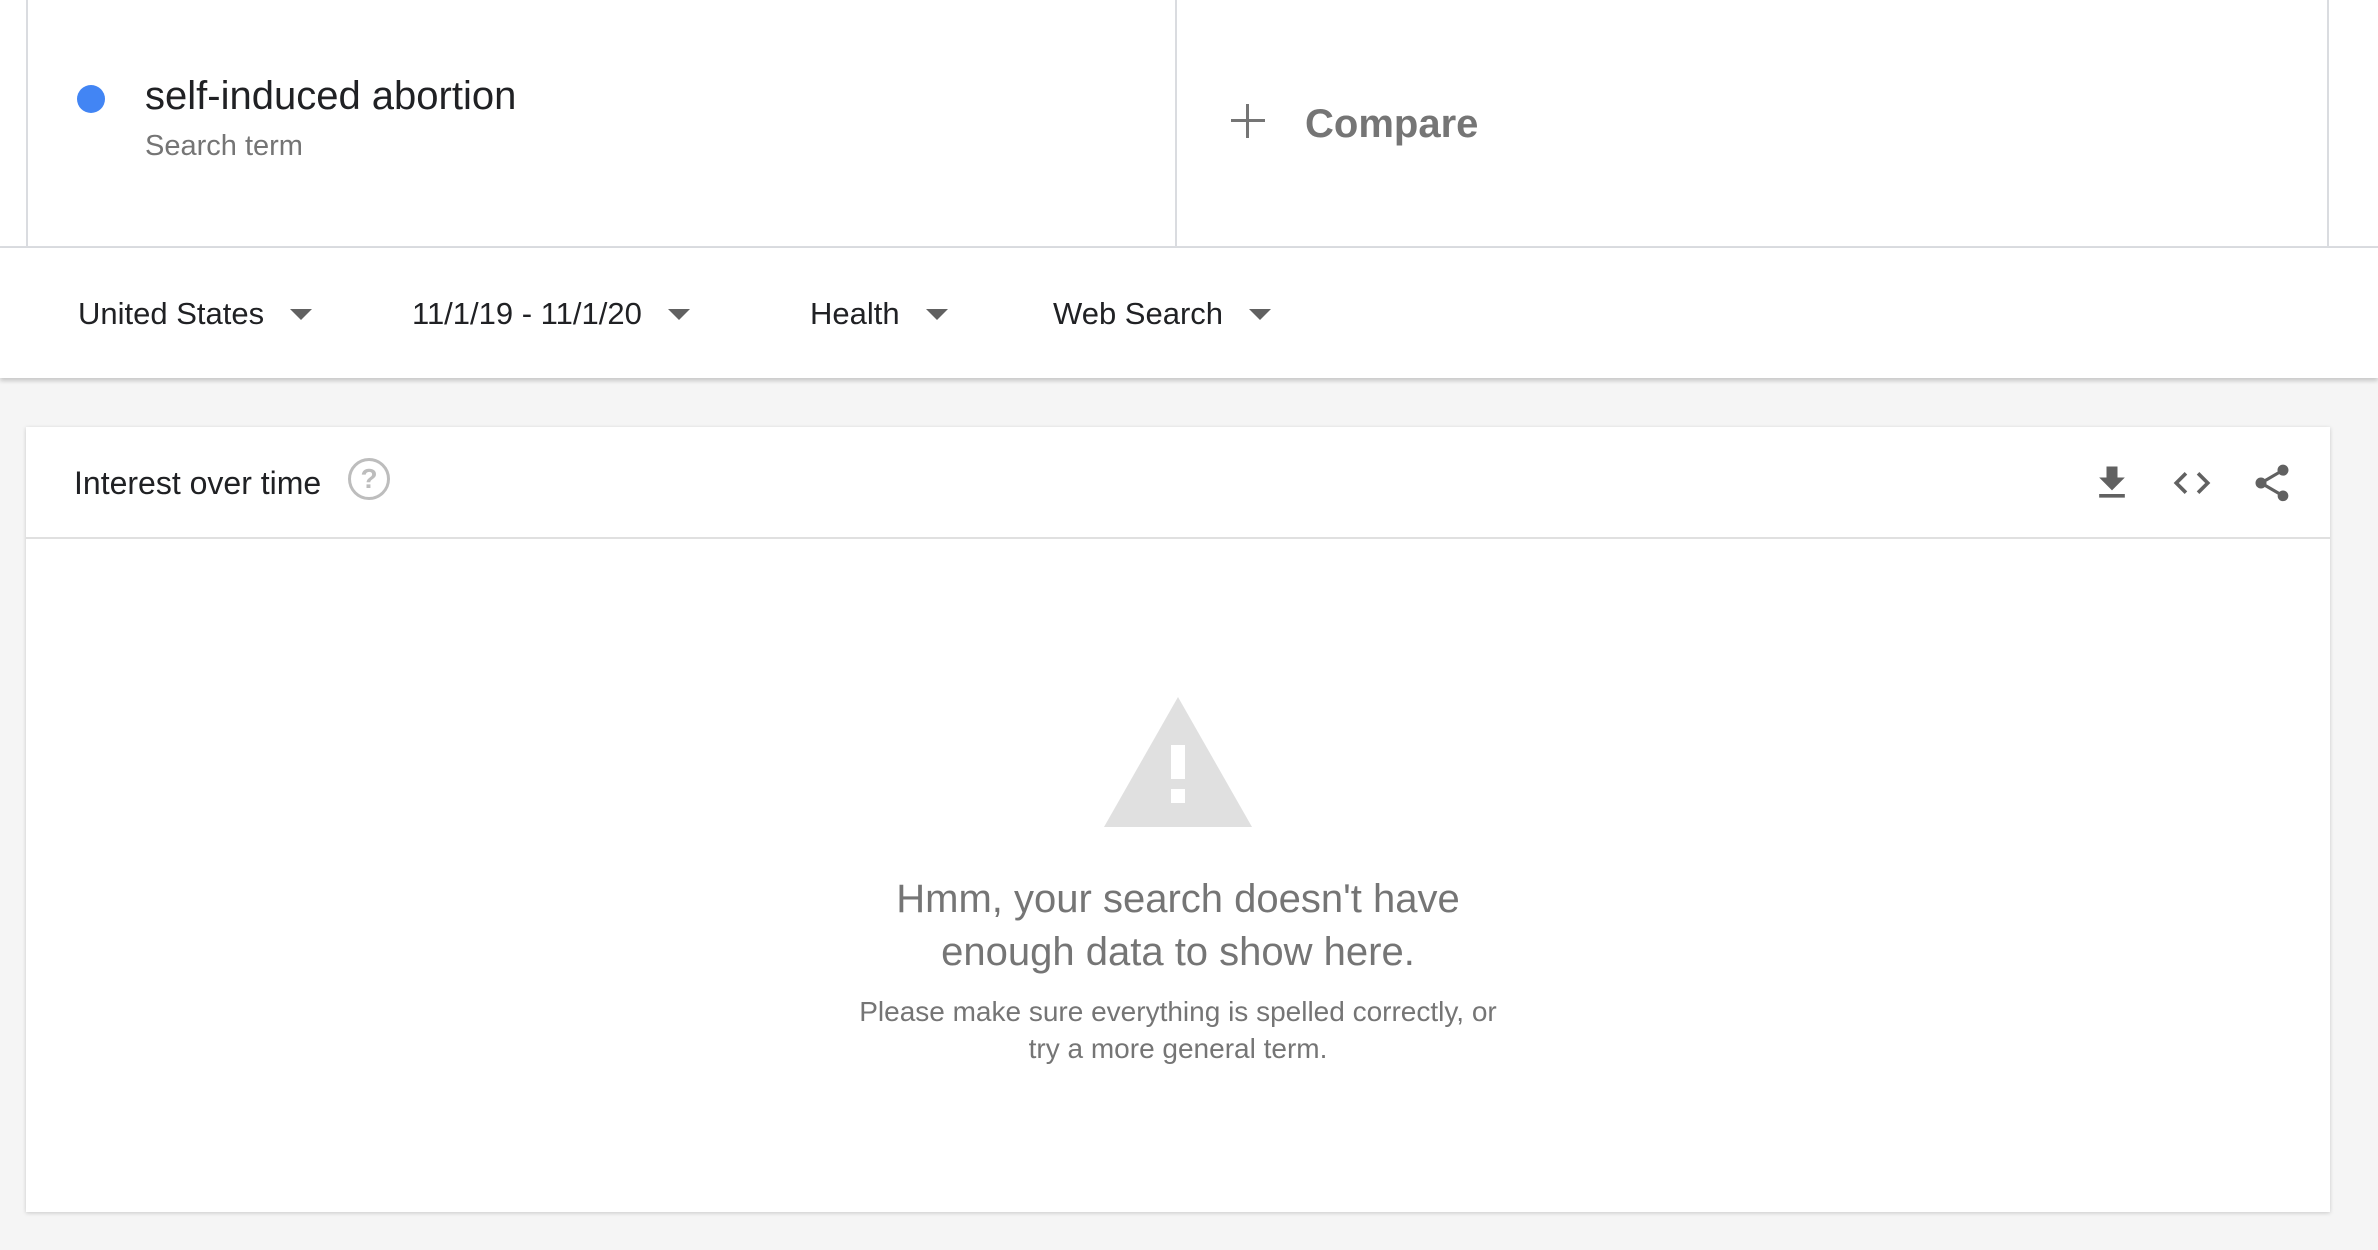 Image resolution: width=2378 pixels, height=1250 pixels. Describe the element at coordinates (330, 96) in the screenshot. I see `search-term-name: self-induced abortion` at that location.